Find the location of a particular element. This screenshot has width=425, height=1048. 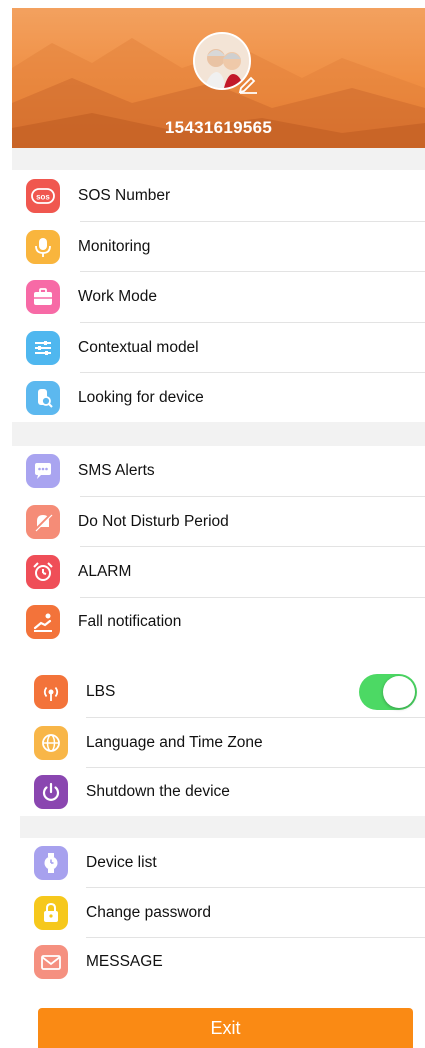

lbs-toggle is located at coordinates (388, 692).